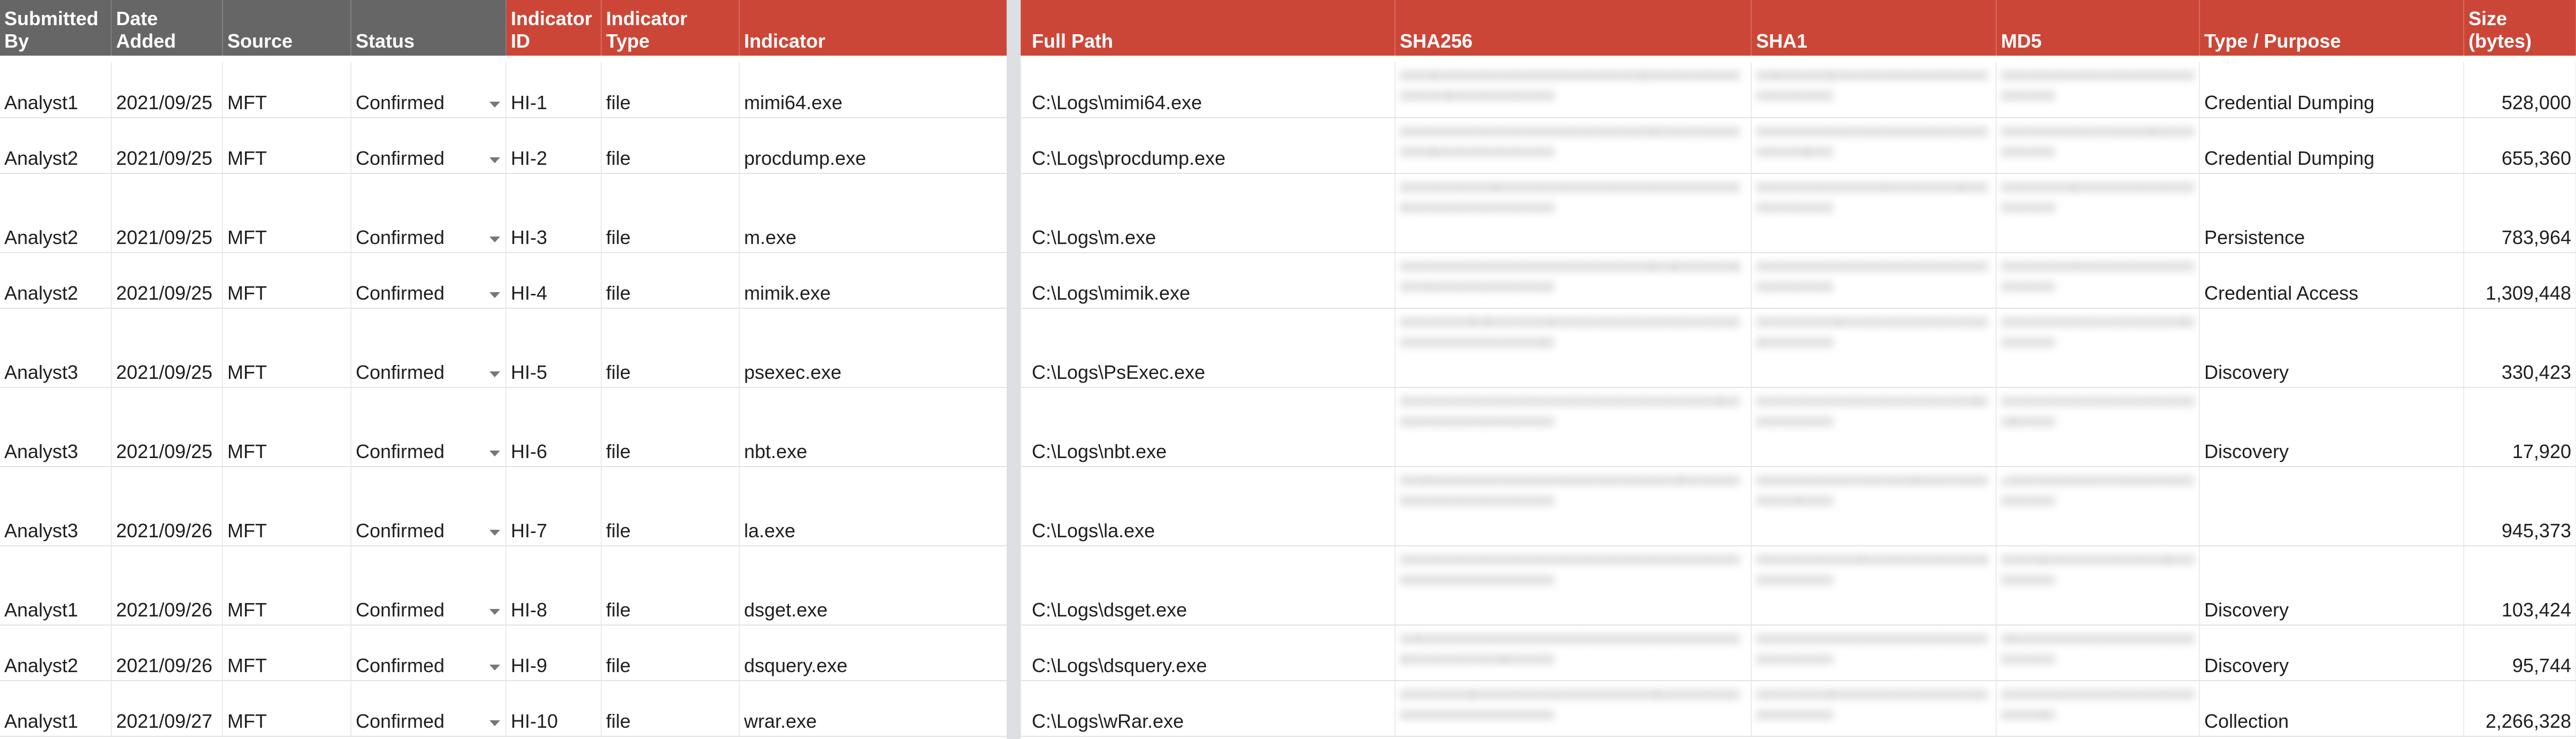 This screenshot has width=2576, height=739. What do you see at coordinates (1208, 146) in the screenshot?
I see `cell-full-path: C:\Logs\procdump.exe` at bounding box center [1208, 146].